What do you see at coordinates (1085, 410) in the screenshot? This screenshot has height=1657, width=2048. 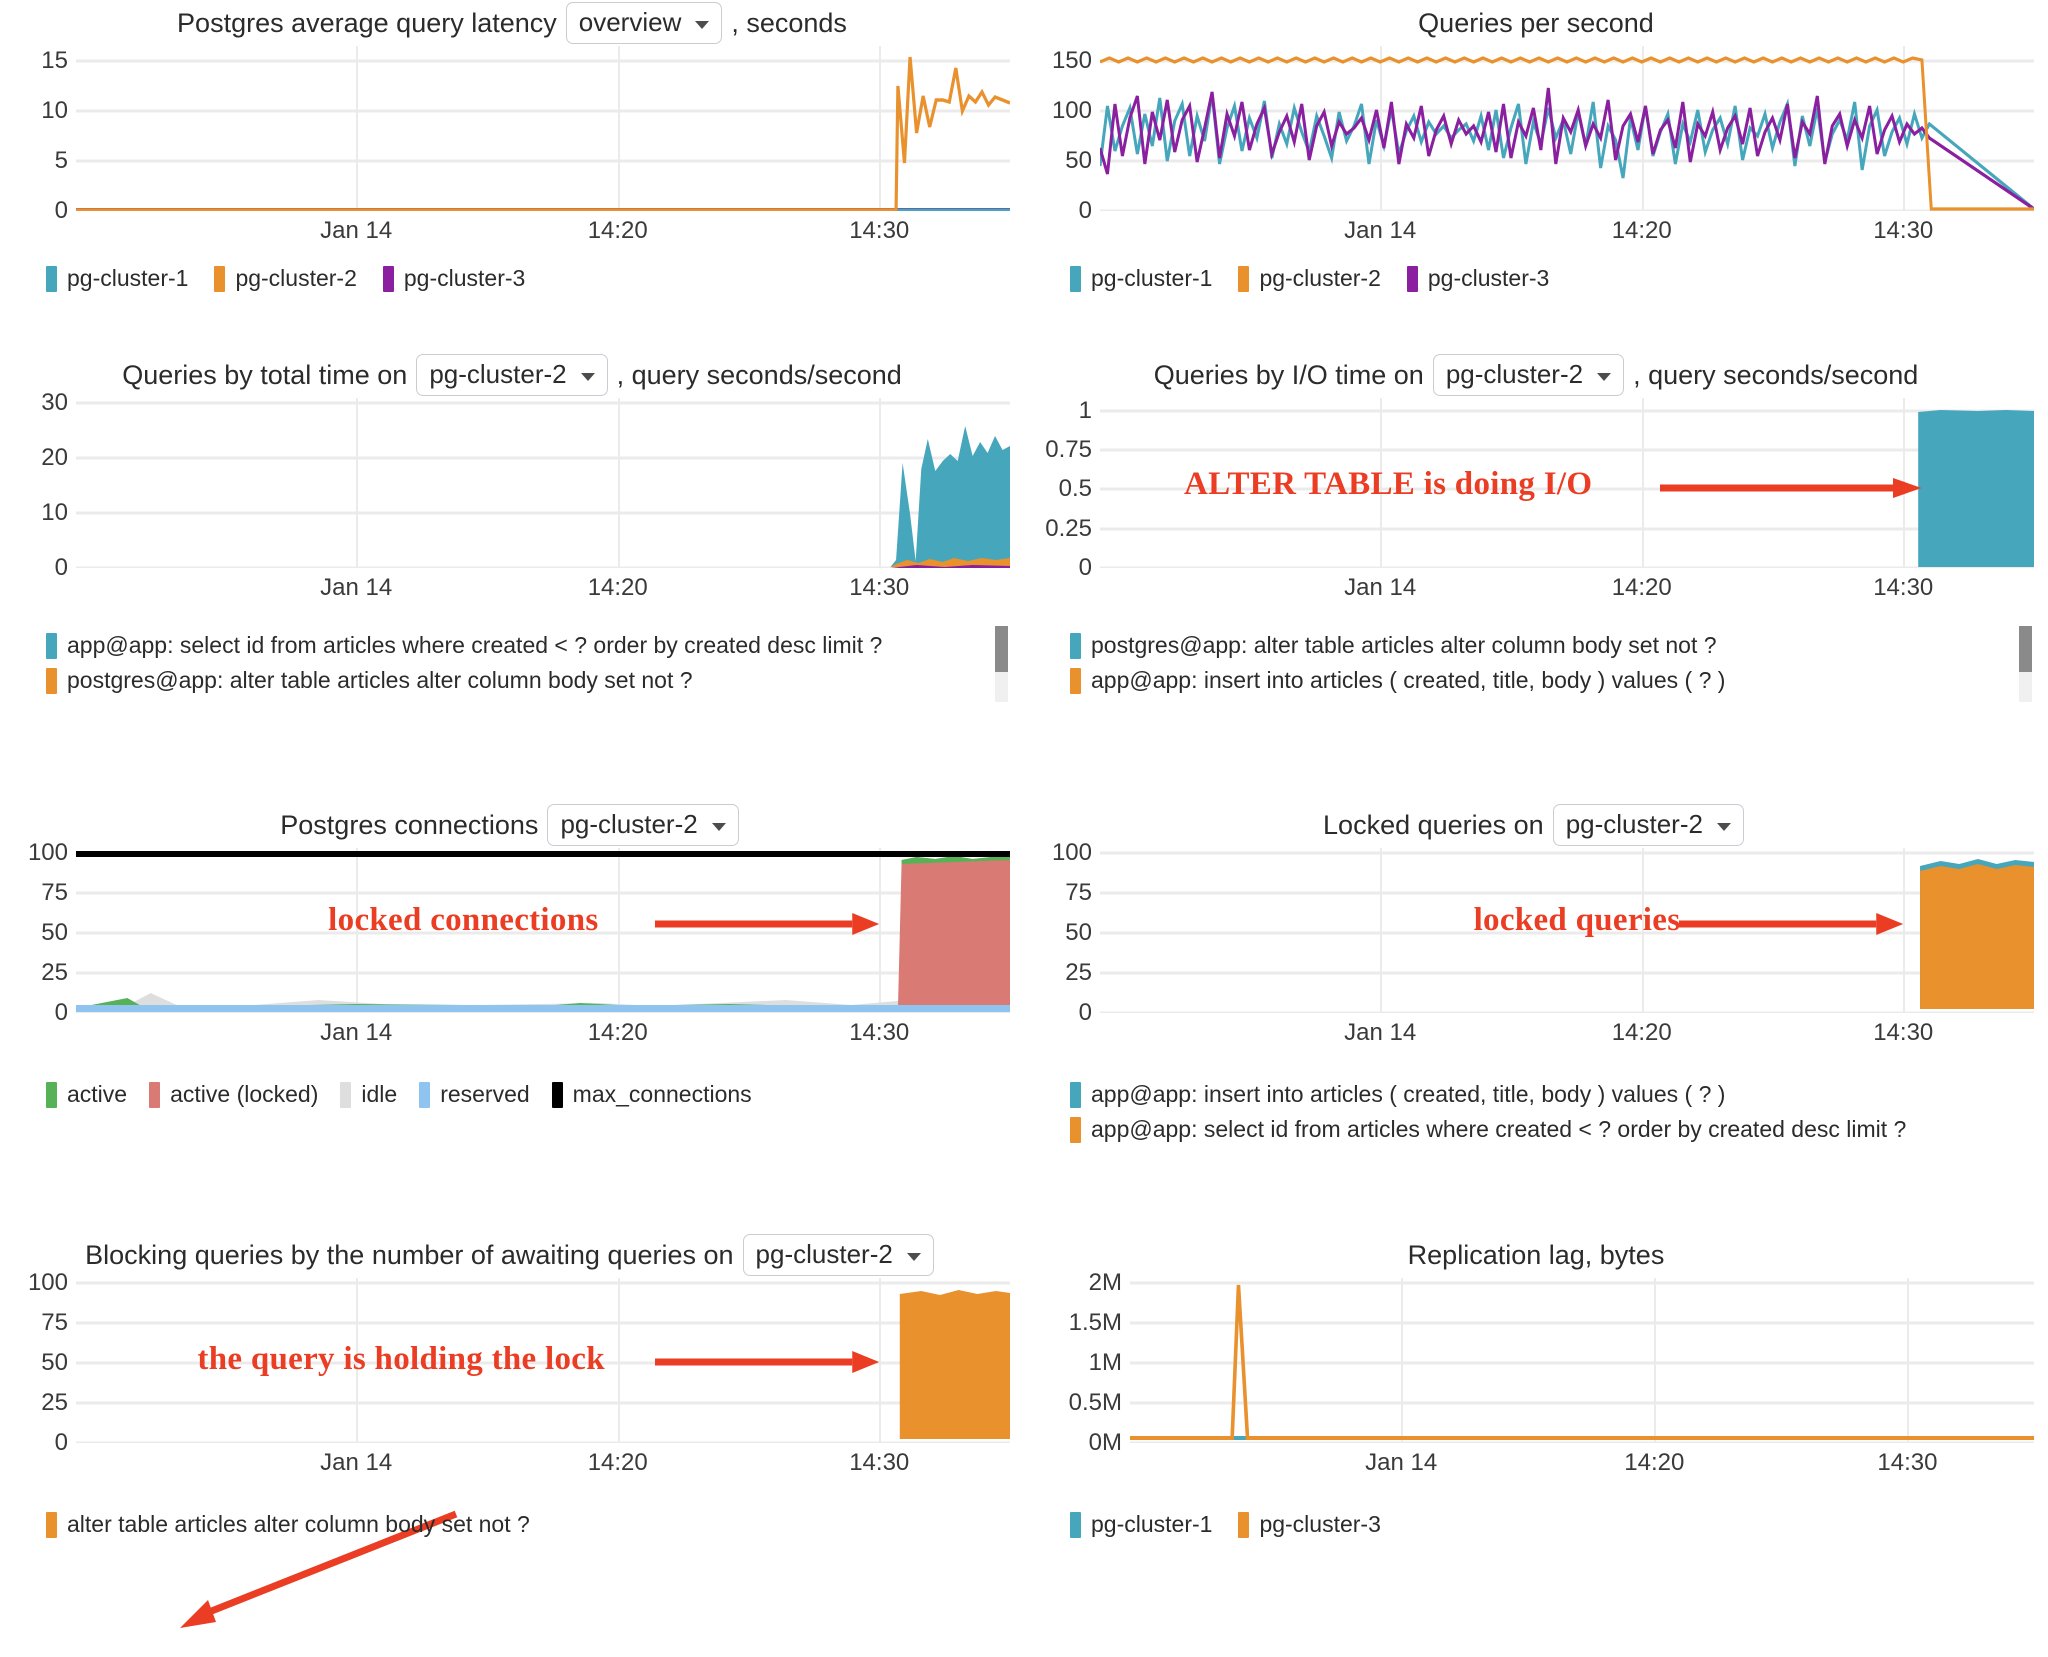 I see `y-tick: 1` at bounding box center [1085, 410].